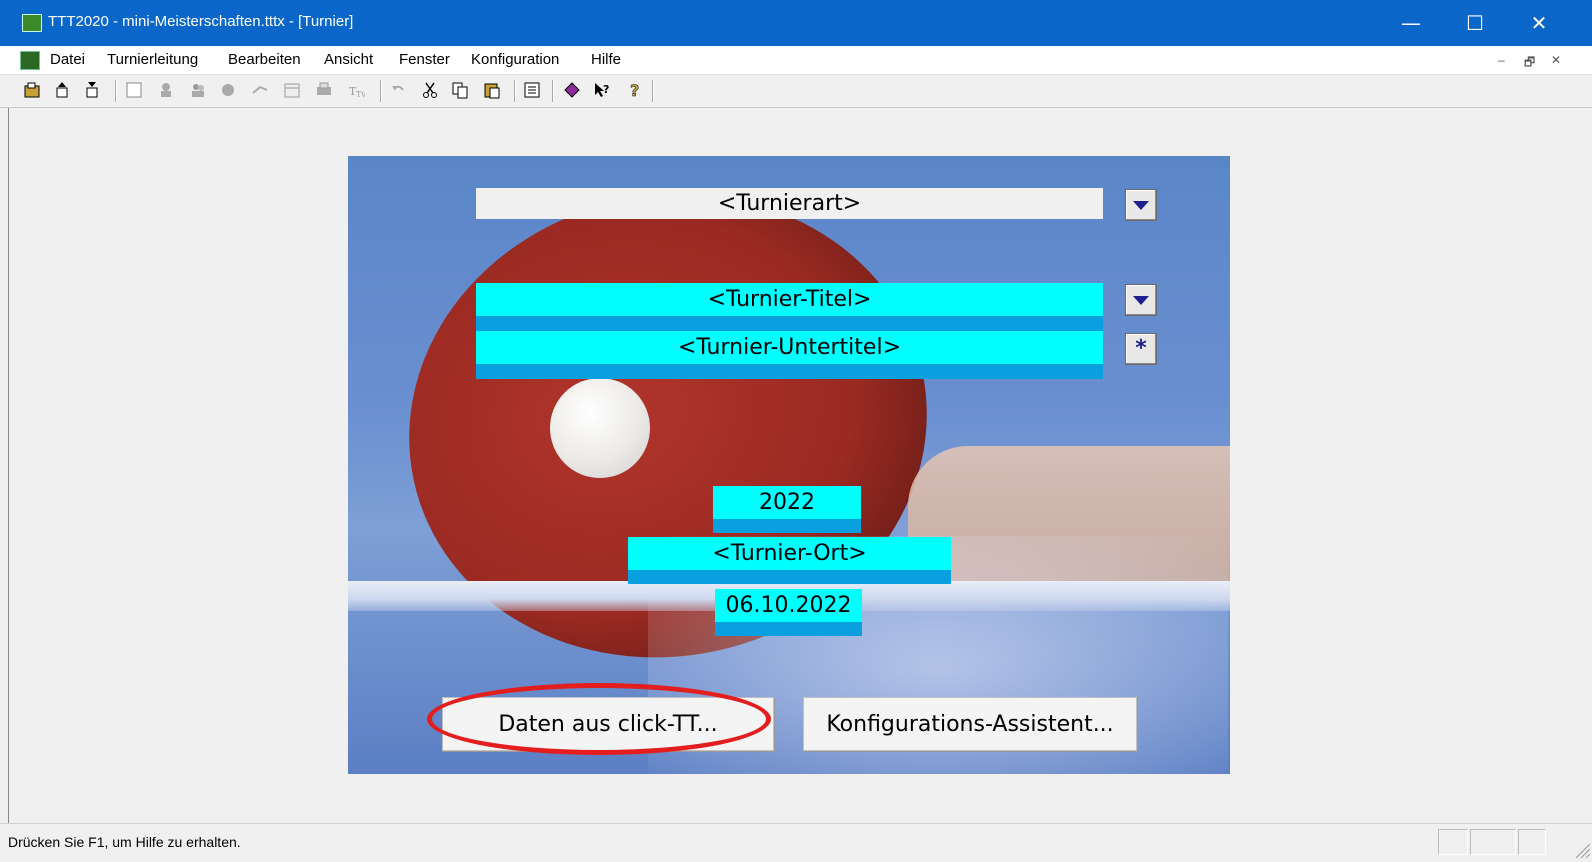 The width and height of the screenshot is (1592, 862). I want to click on mdi-close-button: ✕, so click(1556, 60).